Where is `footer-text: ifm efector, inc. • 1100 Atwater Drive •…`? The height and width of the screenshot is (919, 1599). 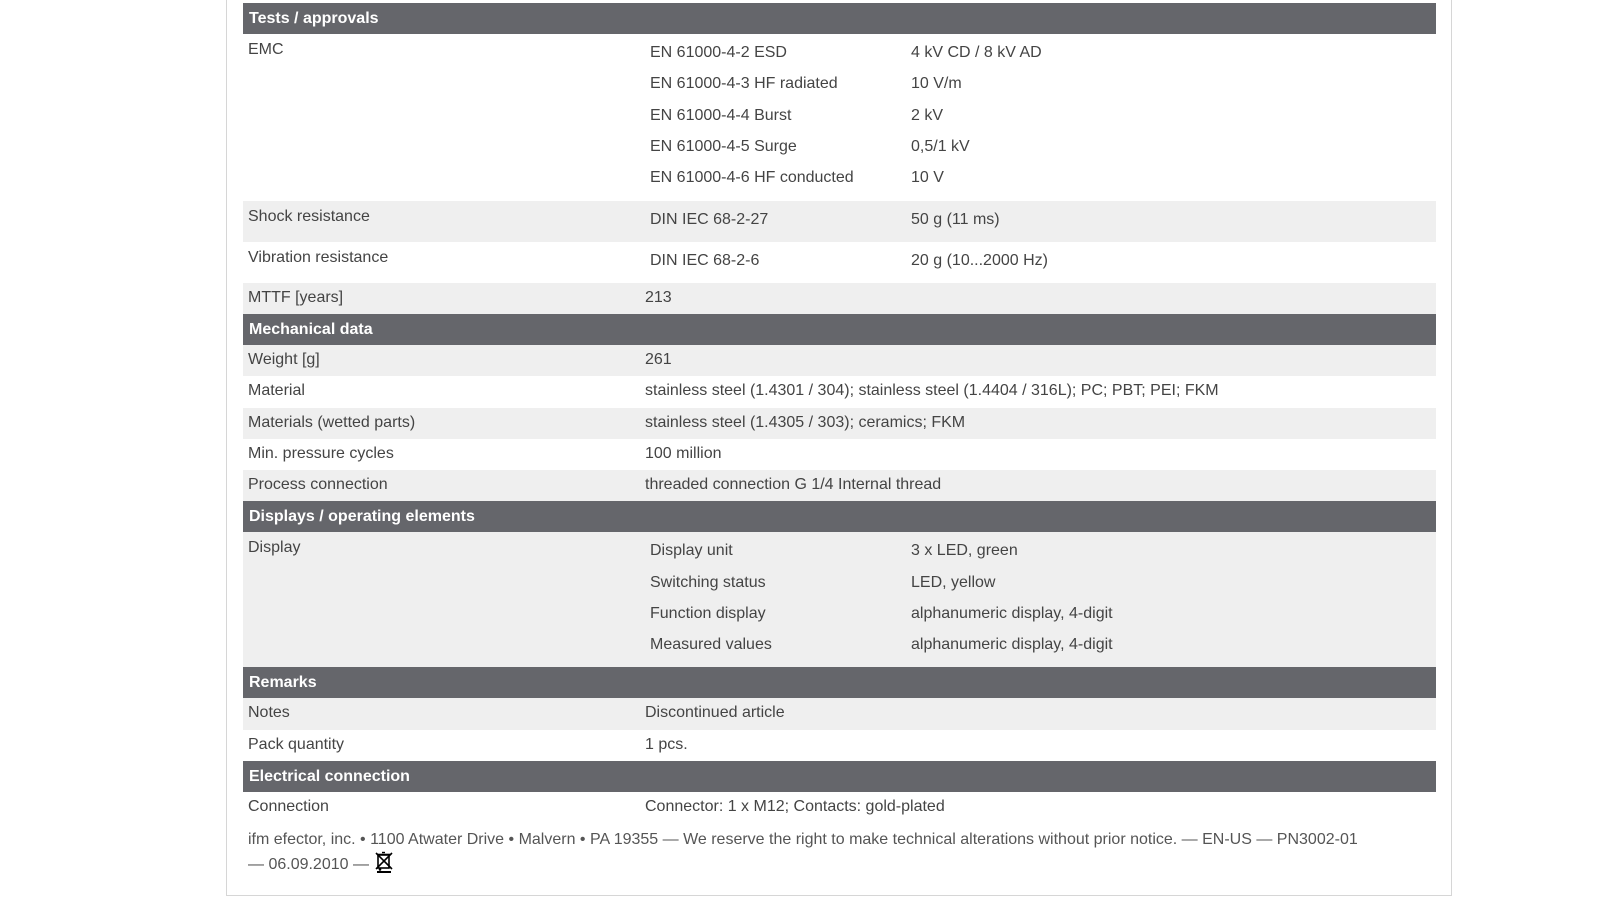
footer-text: ifm efector, inc. • 1100 Atwater Drive •… is located at coordinates (803, 852).